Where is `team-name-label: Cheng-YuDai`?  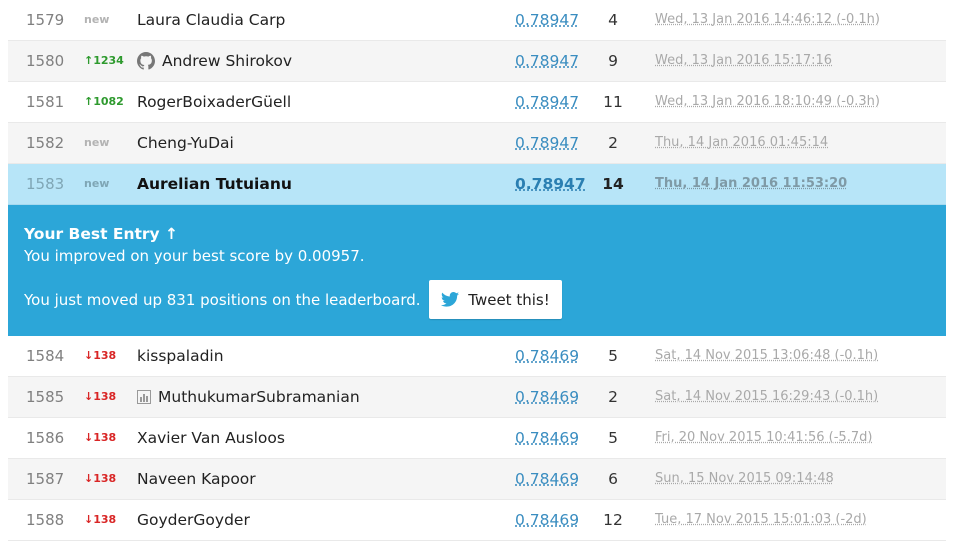 team-name-label: Cheng-YuDai is located at coordinates (185, 143).